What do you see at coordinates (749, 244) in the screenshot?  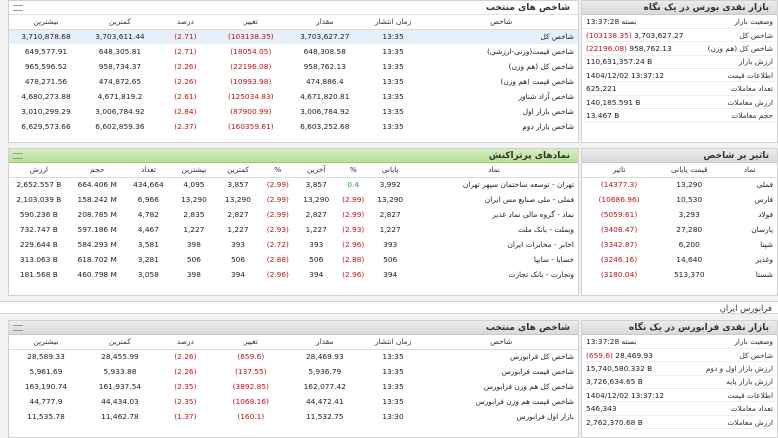 I see `cell-symbol: شپنا` at bounding box center [749, 244].